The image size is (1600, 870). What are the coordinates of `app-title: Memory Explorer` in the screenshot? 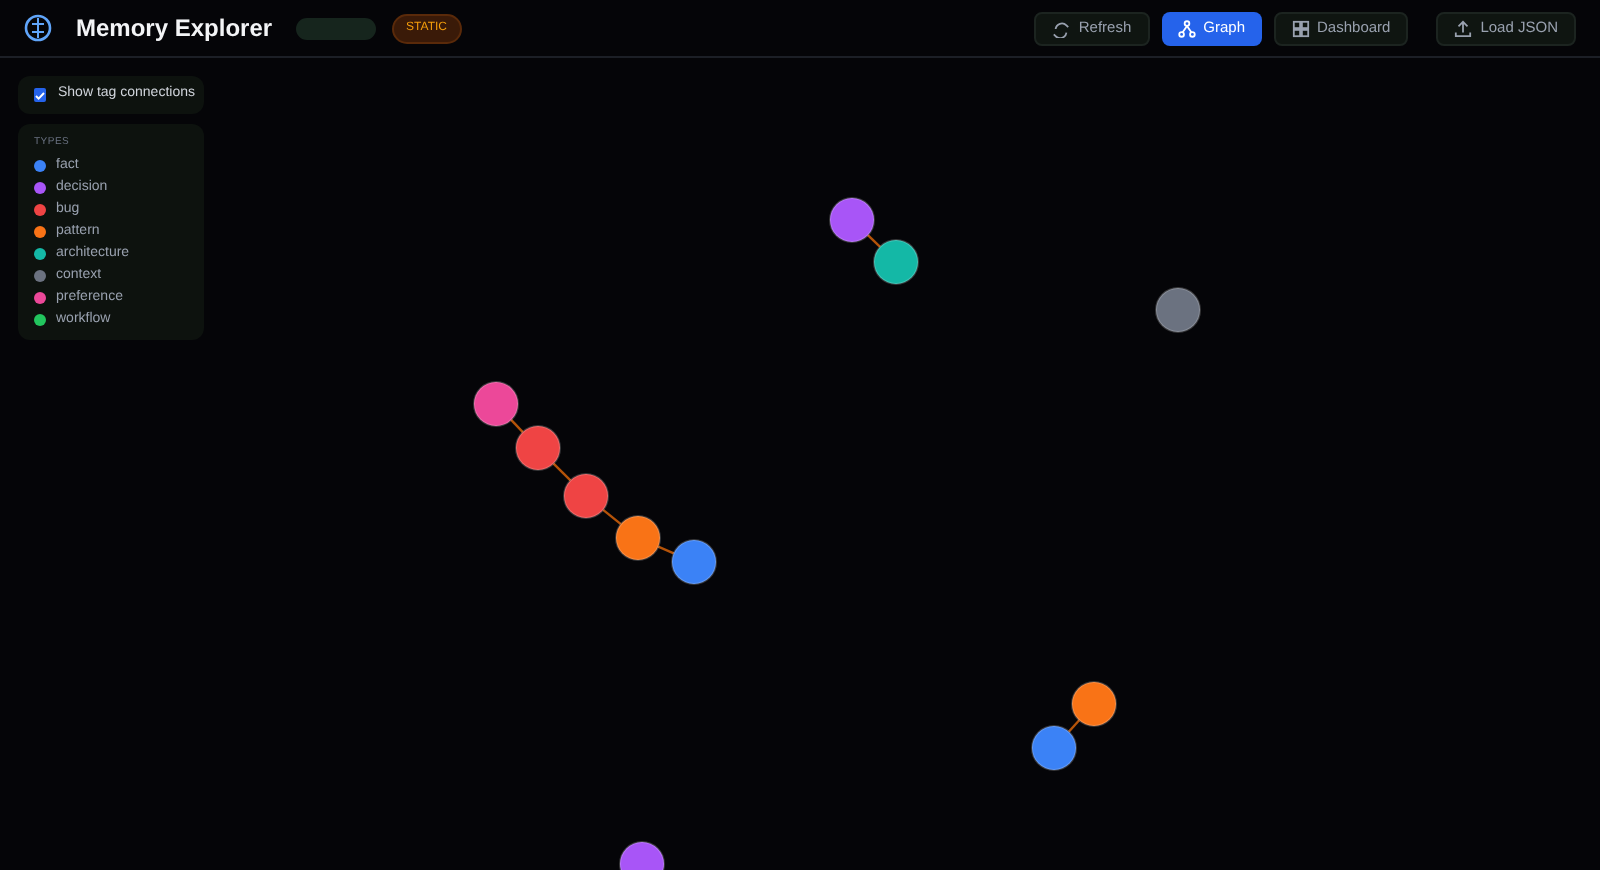 It's located at (174, 29).